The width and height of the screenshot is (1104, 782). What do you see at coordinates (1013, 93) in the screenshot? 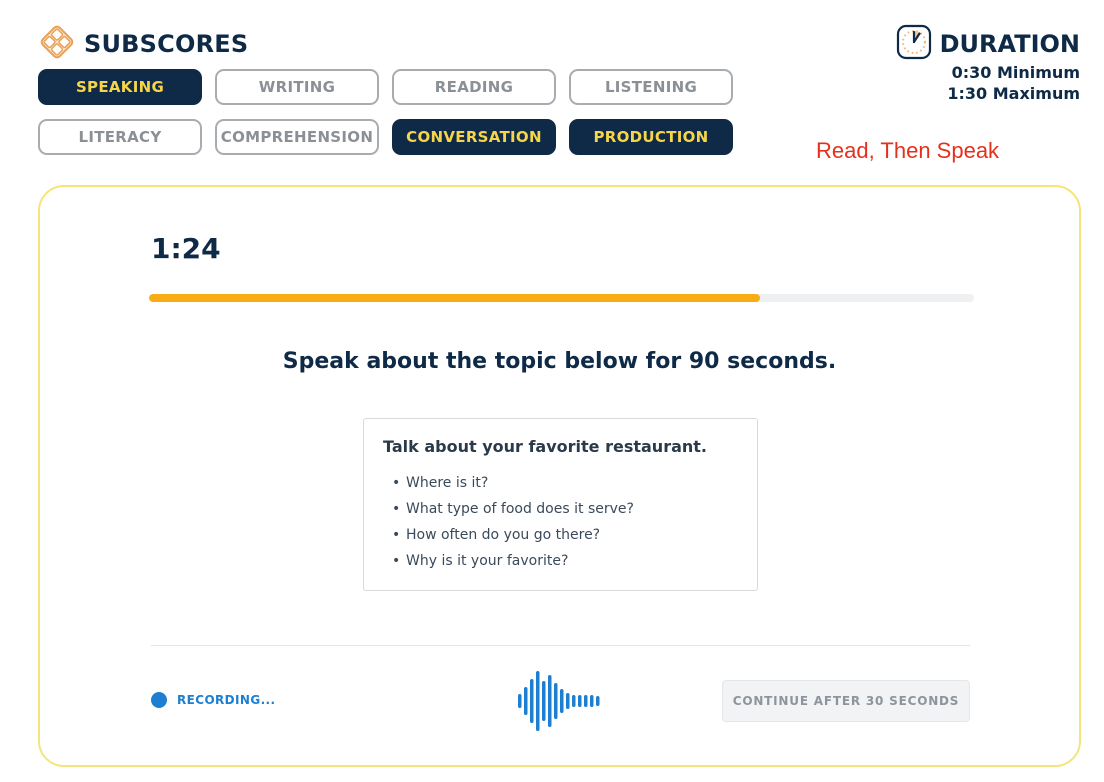
I see `duration-maximum: 1:30 Maximum` at bounding box center [1013, 93].